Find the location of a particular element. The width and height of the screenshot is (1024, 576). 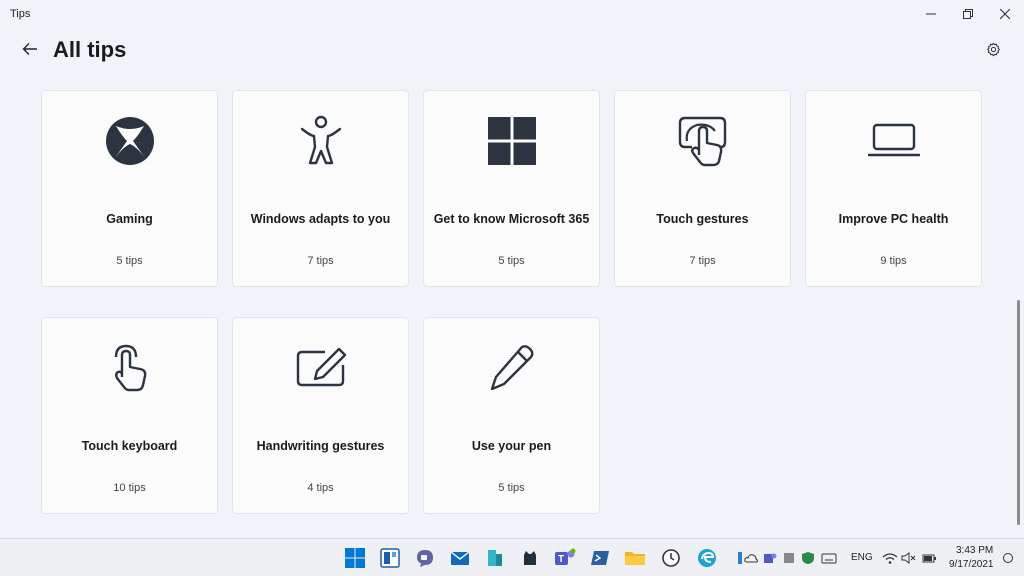

clock-date: 9/17/2021 is located at coordinates (971, 564).